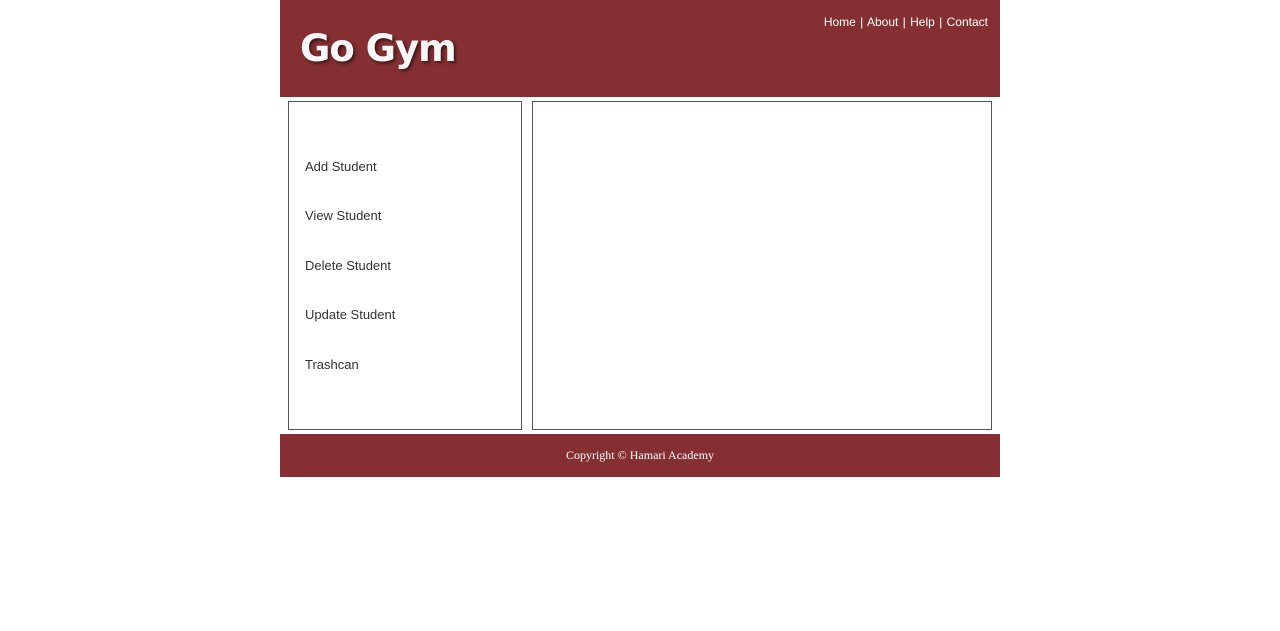  I want to click on nav-link-home: Home, so click(840, 22).